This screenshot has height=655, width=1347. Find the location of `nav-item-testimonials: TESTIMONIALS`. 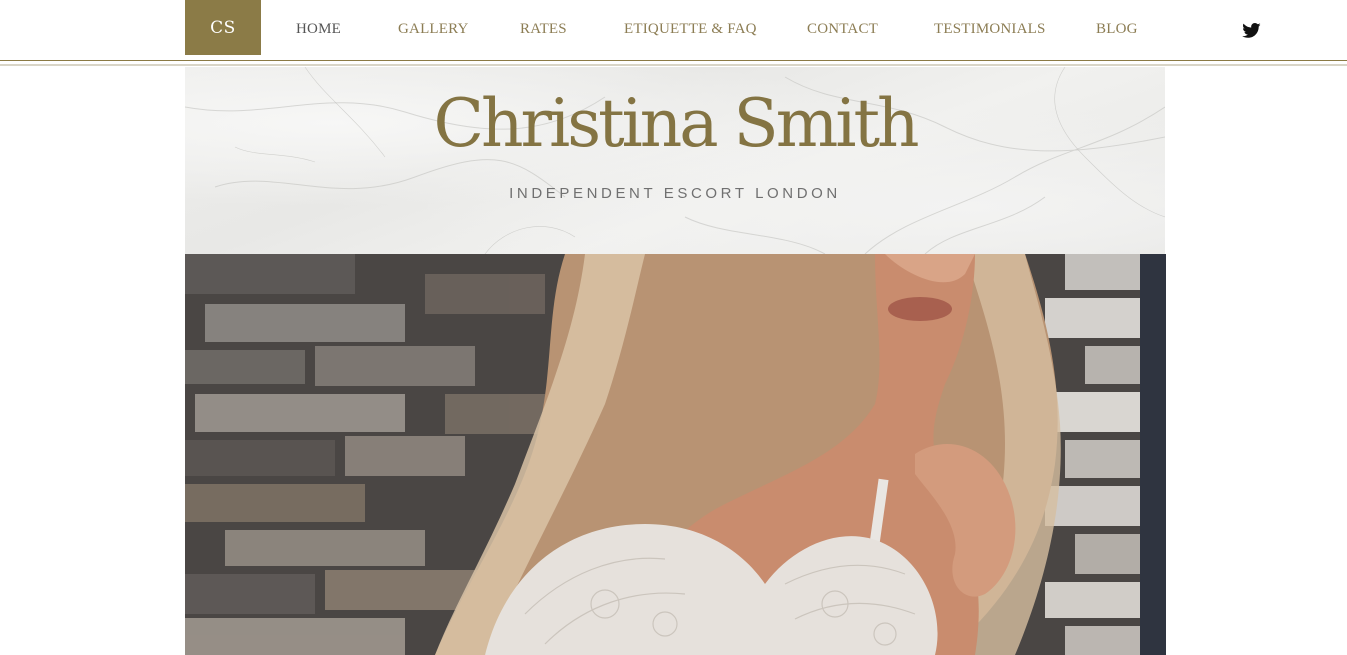

nav-item-testimonials: TESTIMONIALS is located at coordinates (990, 29).